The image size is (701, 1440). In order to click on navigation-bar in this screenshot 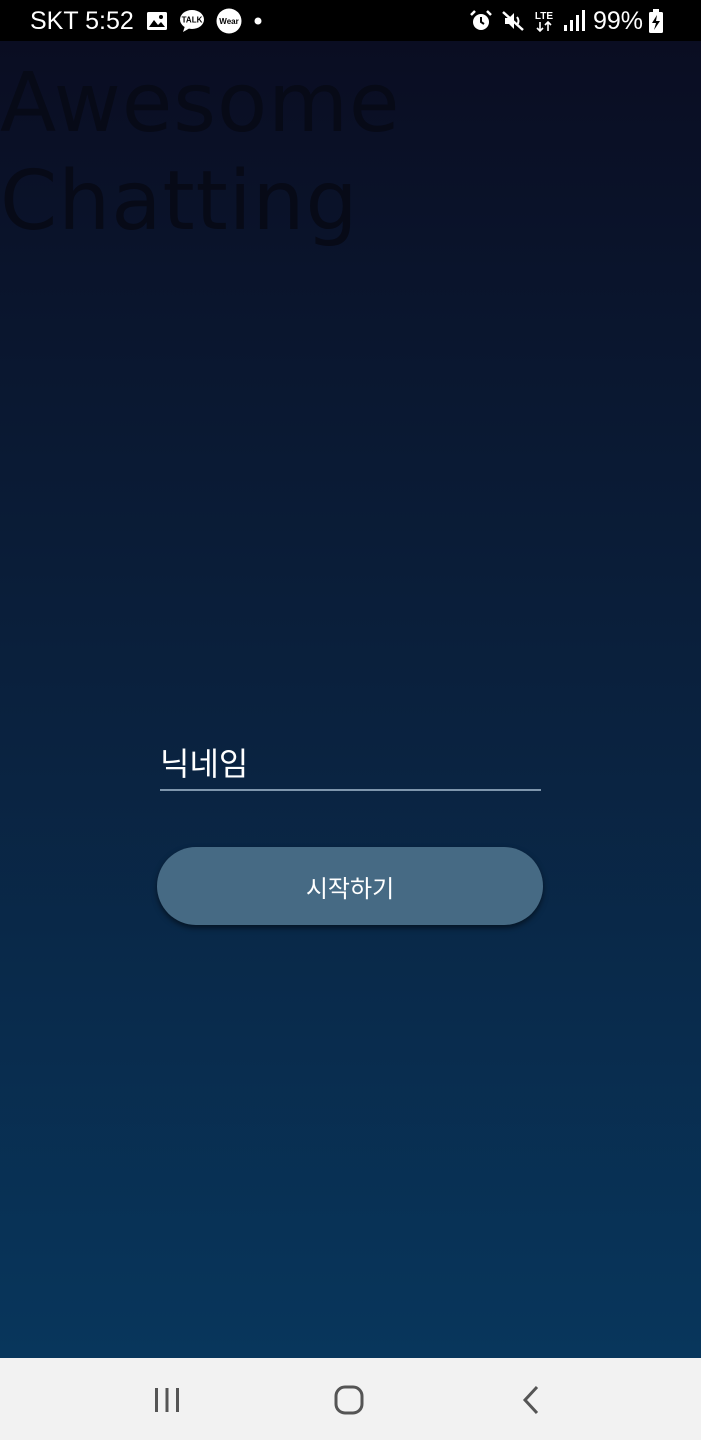, I will do `click(350, 1399)`.